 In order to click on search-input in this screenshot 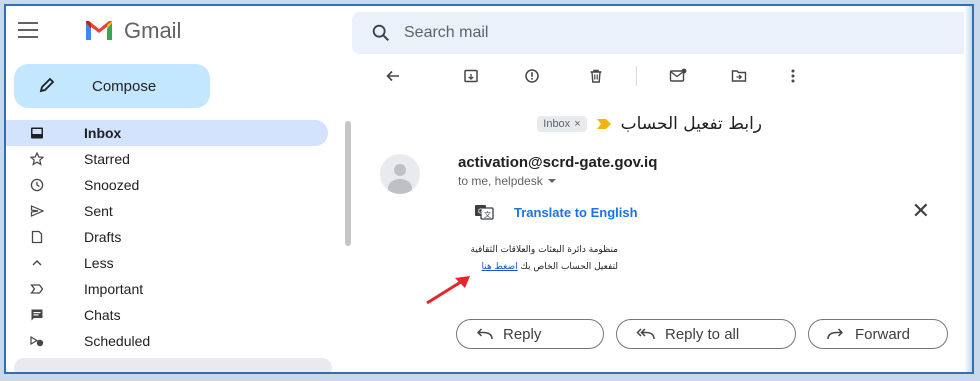, I will do `click(604, 33)`.